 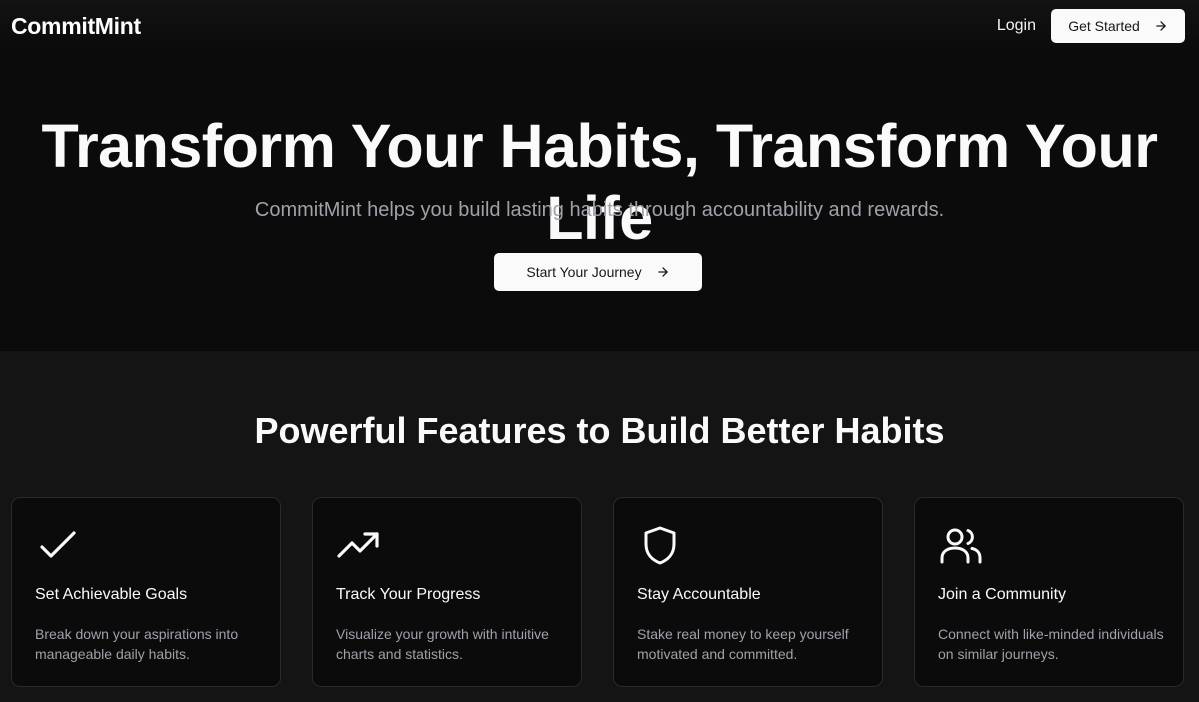 I want to click on trending-up-icon, so click(x=359, y=546).